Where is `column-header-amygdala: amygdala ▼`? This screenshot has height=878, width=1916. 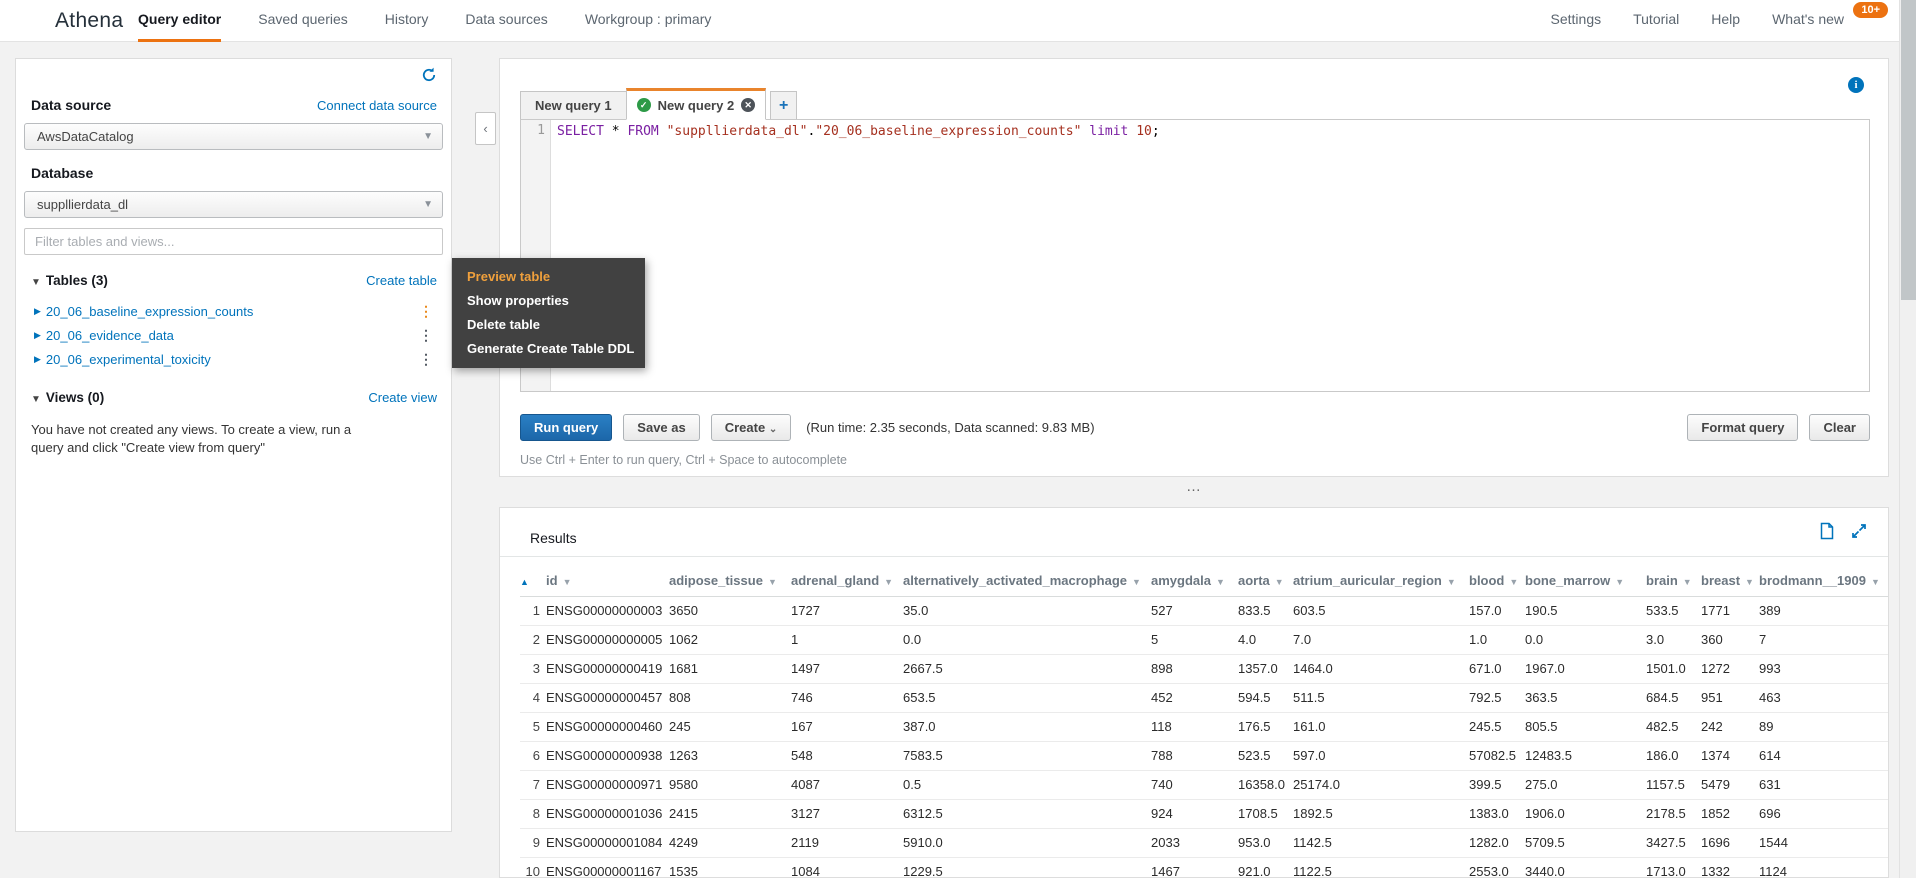
column-header-amygdala: amygdala ▼ is located at coordinates (1194, 581).